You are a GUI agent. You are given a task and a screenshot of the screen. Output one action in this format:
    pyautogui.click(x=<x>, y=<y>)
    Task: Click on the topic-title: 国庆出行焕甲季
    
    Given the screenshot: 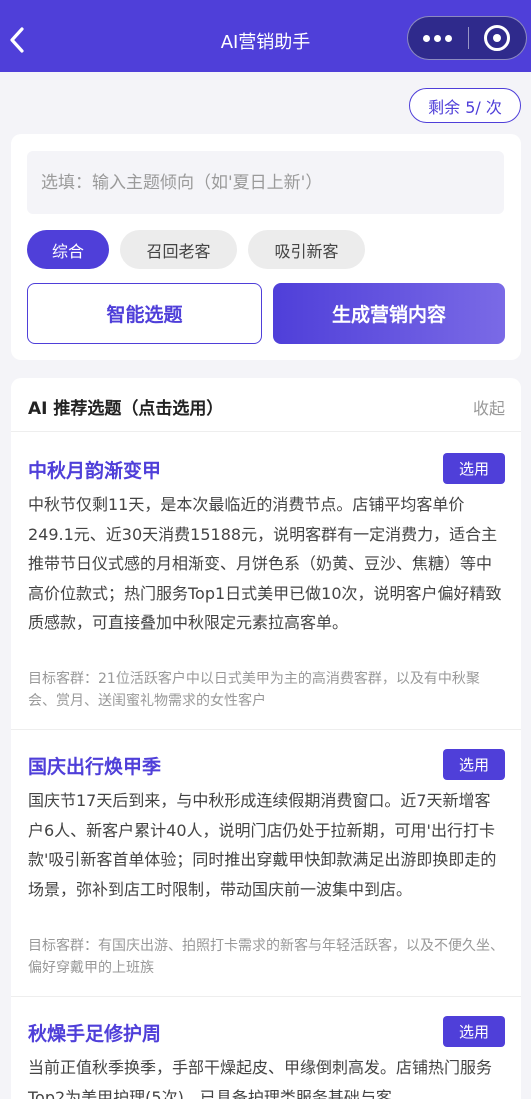 What is the action you would take?
    pyautogui.click(x=95, y=767)
    